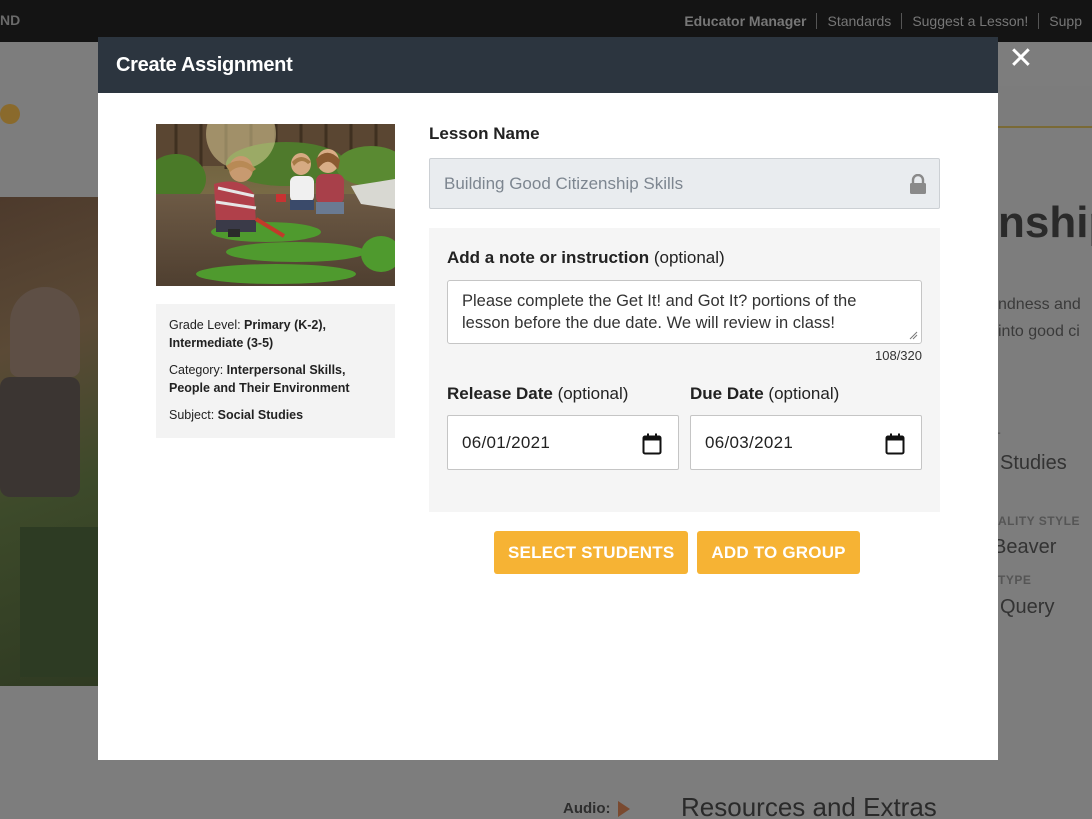 Image resolution: width=1092 pixels, height=819 pixels. I want to click on action-buttons: SELECT STUDENTS ADD TO GROUP, so click(677, 552).